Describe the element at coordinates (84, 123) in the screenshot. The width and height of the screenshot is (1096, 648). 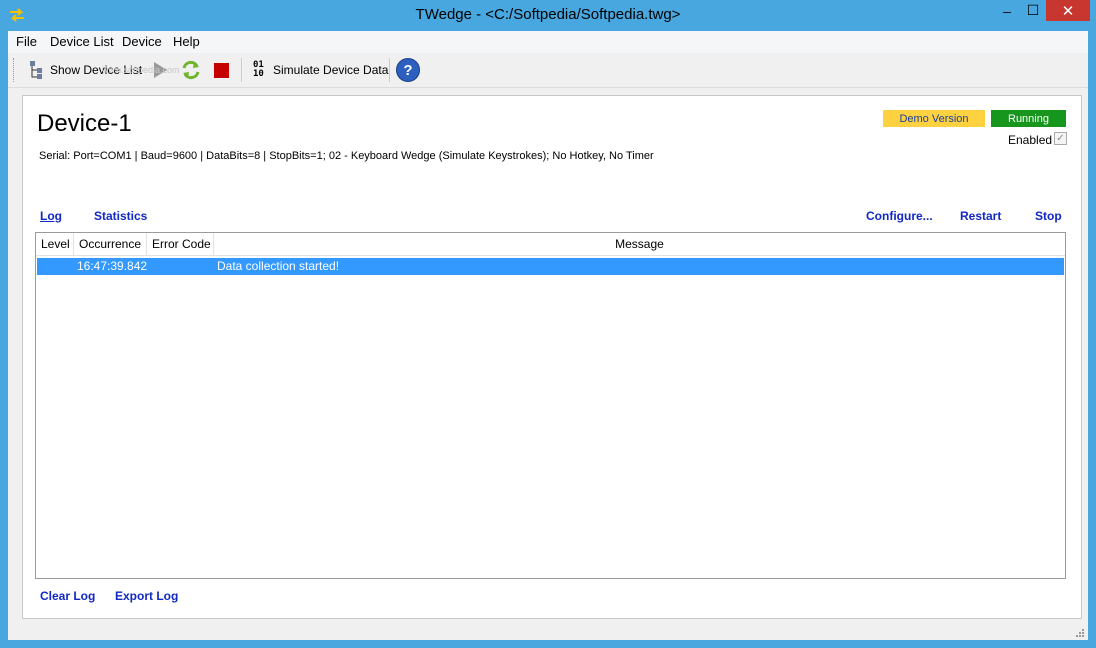
I see `device-name: Device-1` at that location.